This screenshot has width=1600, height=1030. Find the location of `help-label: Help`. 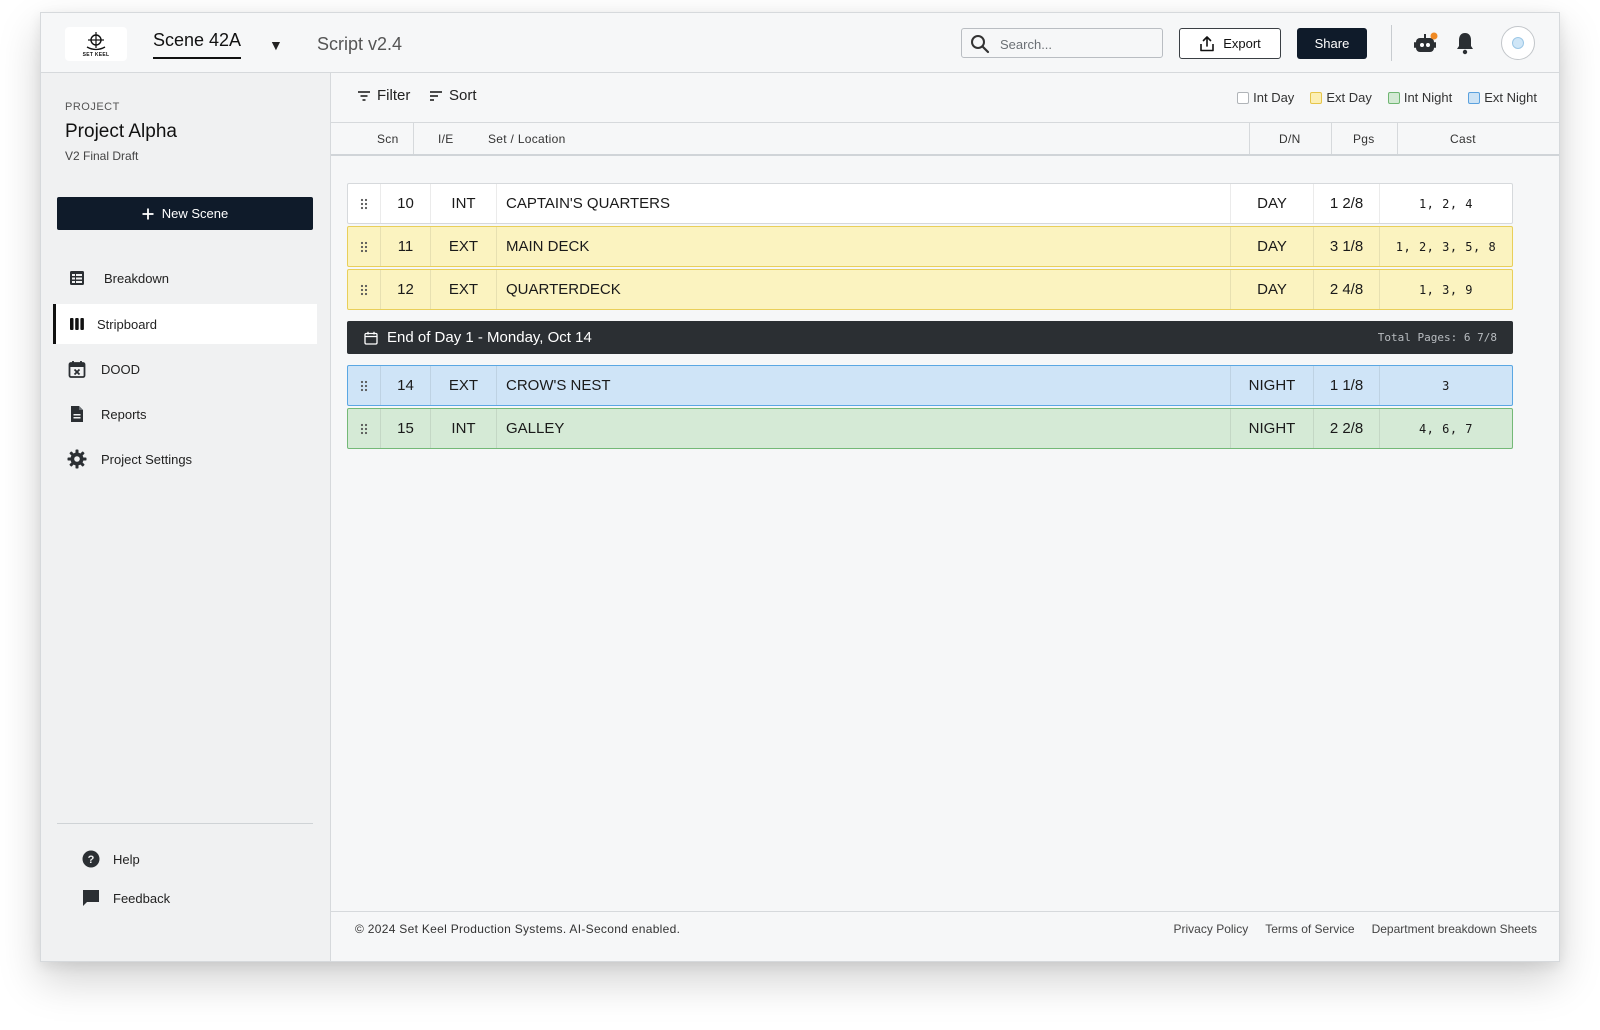

help-label: Help is located at coordinates (126, 859).